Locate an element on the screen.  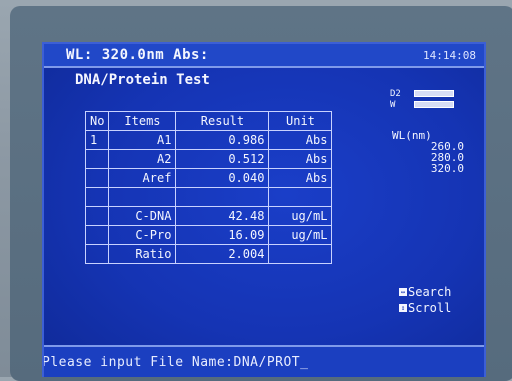
key-hints: ↔ Search ↕ Scroll is located at coordinates (425, 300).